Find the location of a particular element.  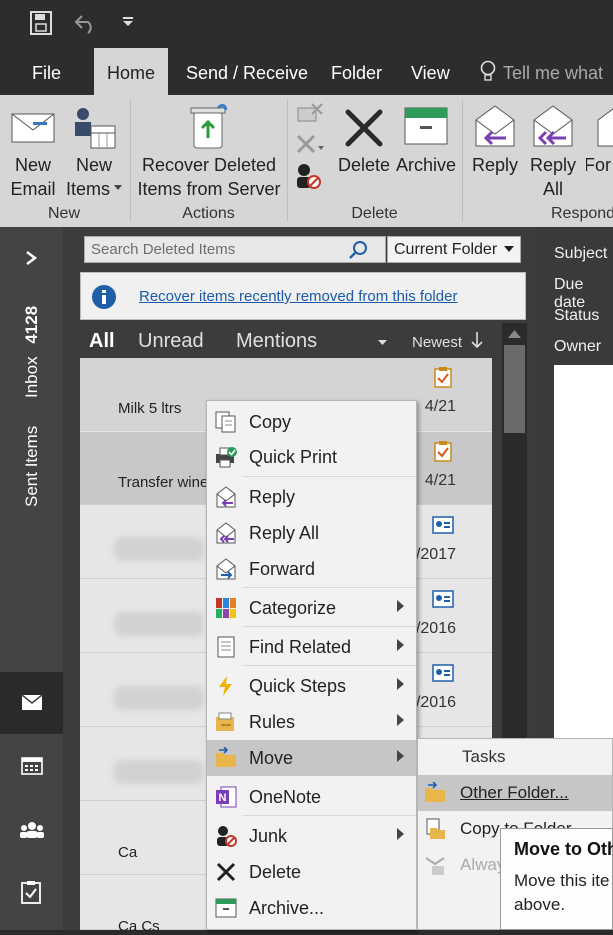

menu-item-reply-all: Reply All is located at coordinates (311, 533).